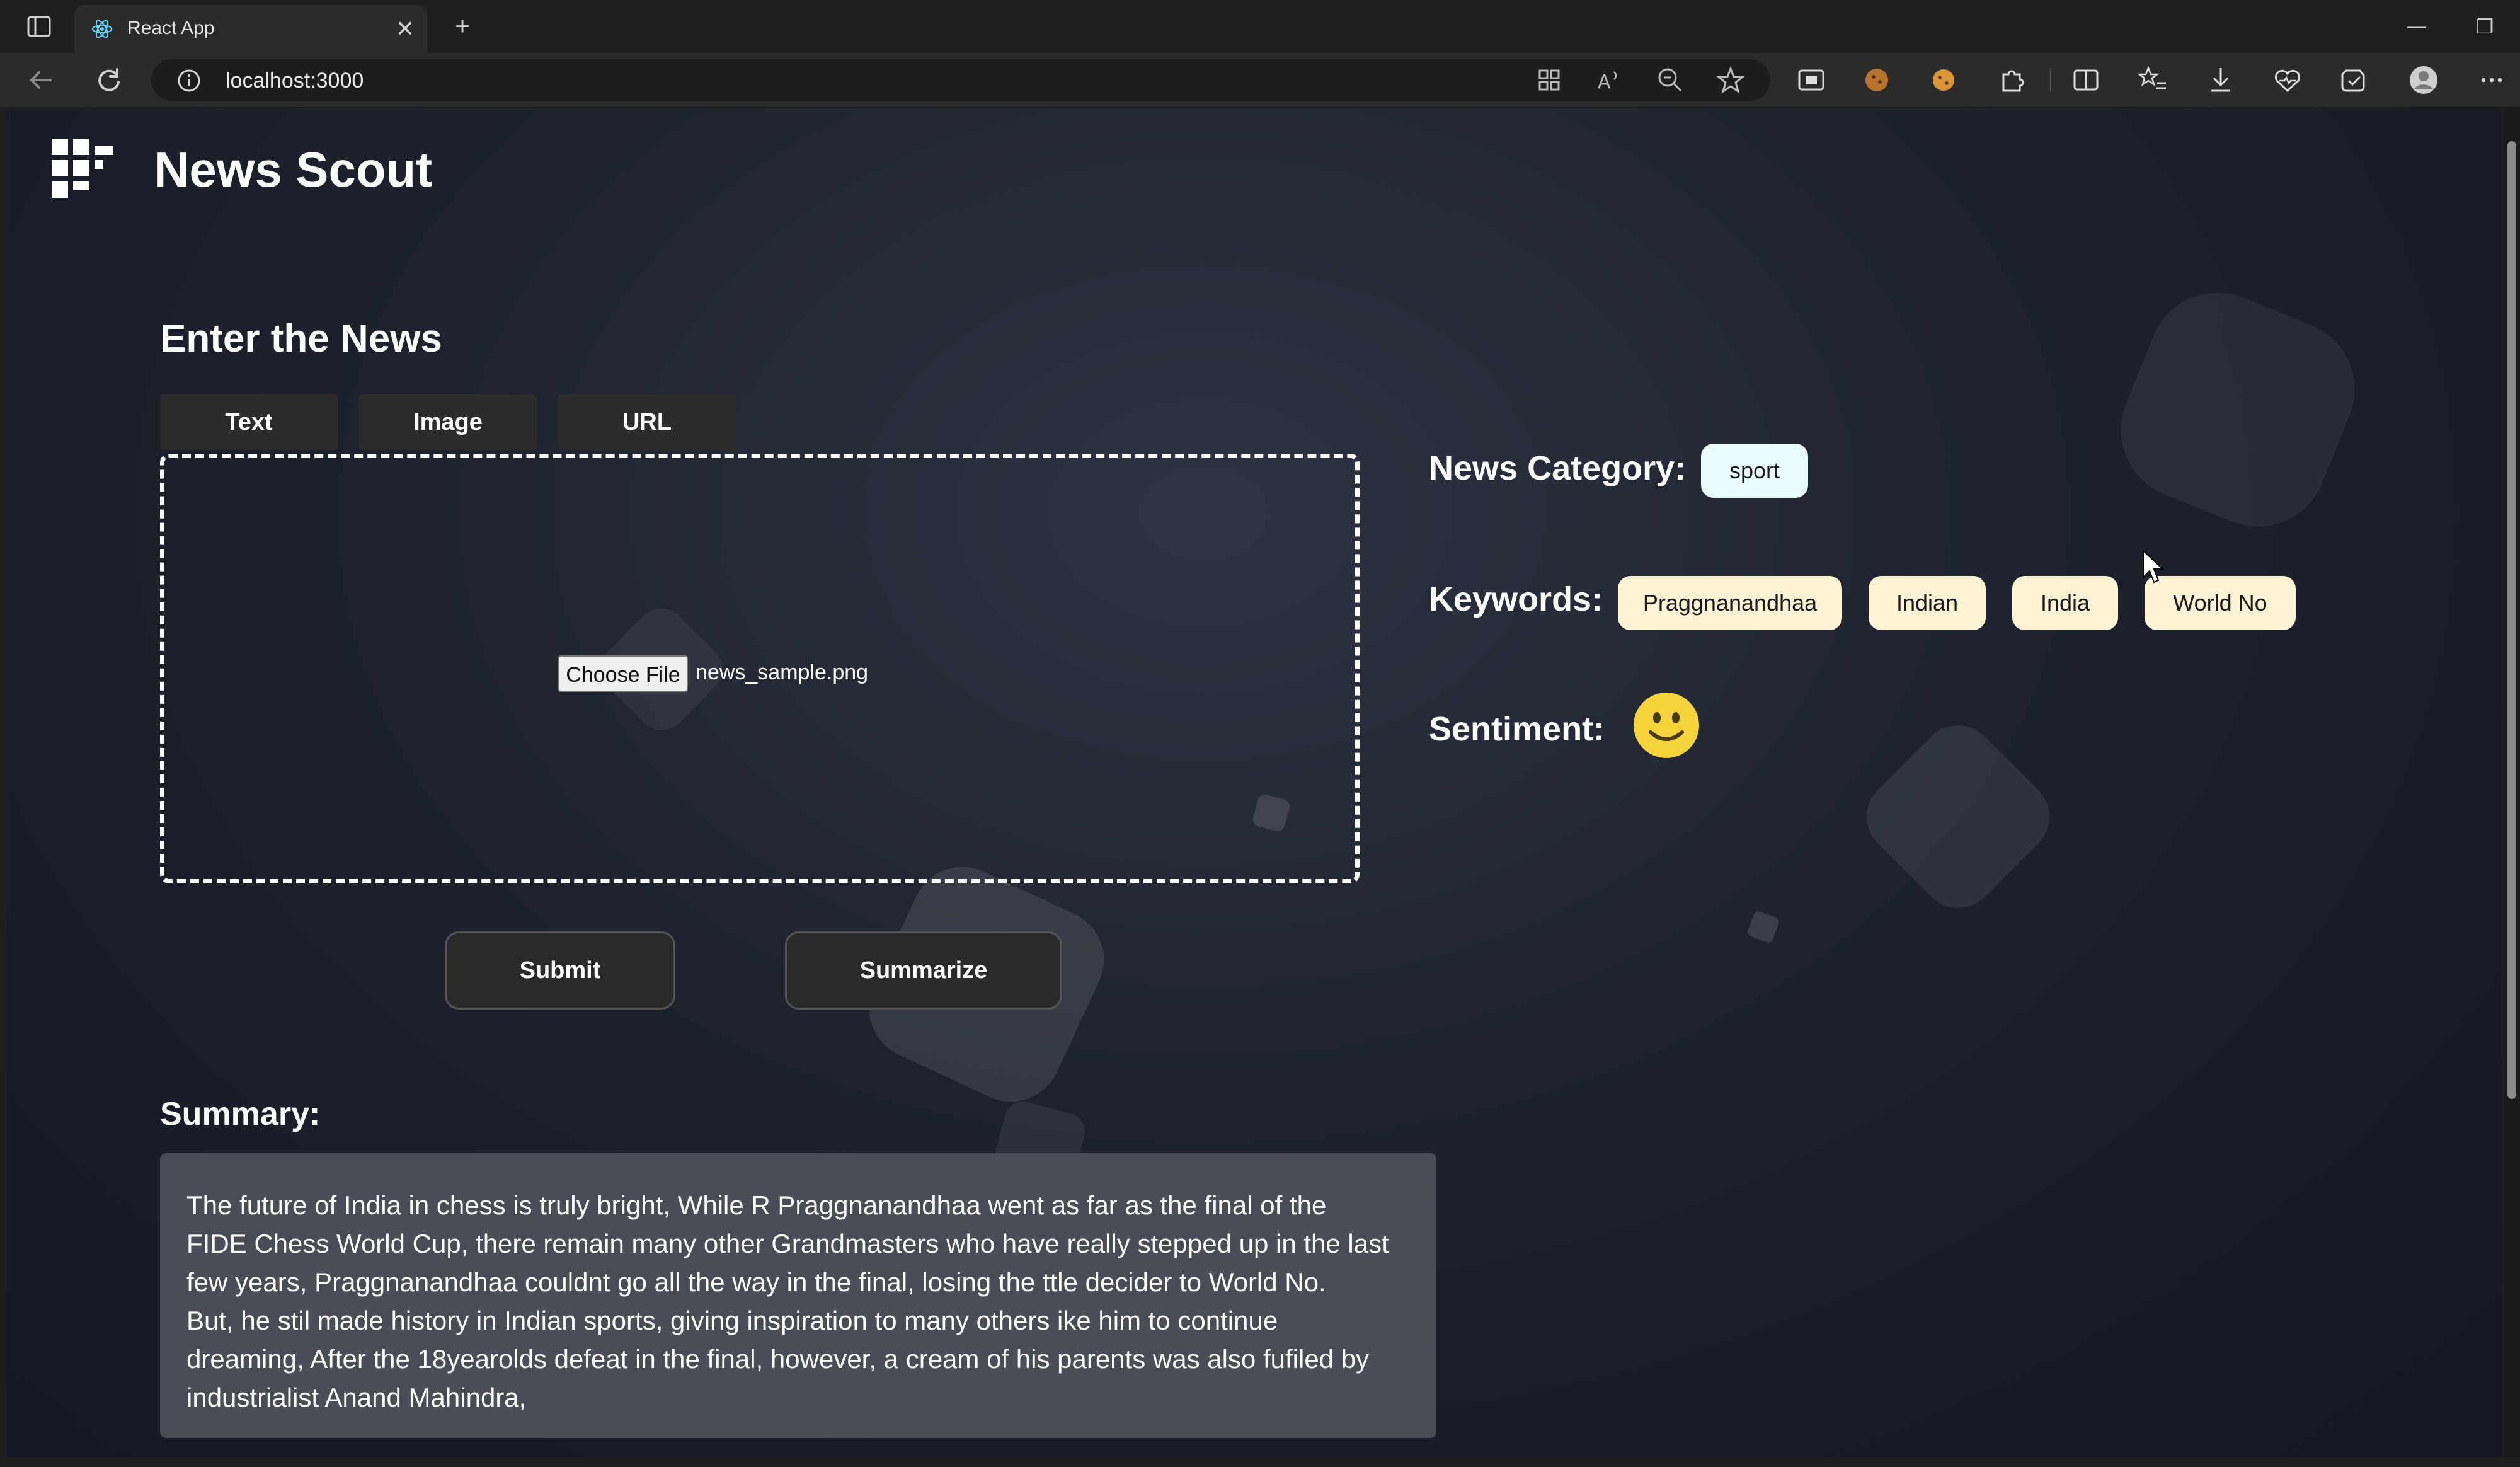  What do you see at coordinates (462, 26) in the screenshot?
I see `new-tab-button: +` at bounding box center [462, 26].